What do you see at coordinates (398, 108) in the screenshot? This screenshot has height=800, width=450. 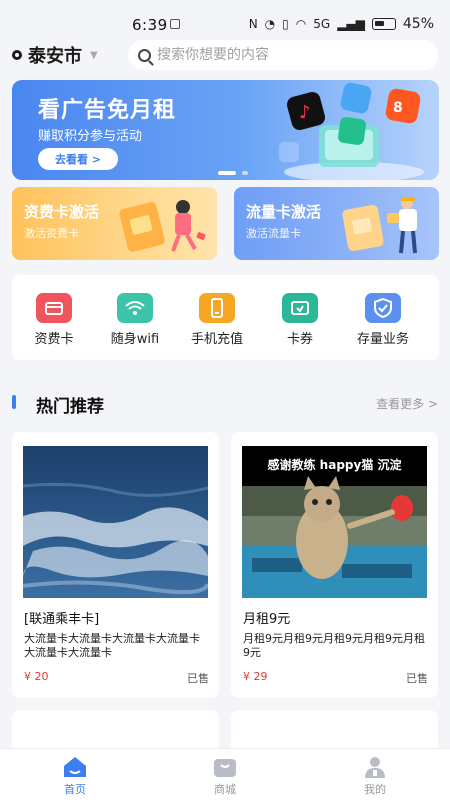 I see `svg-text: 8` at bounding box center [398, 108].